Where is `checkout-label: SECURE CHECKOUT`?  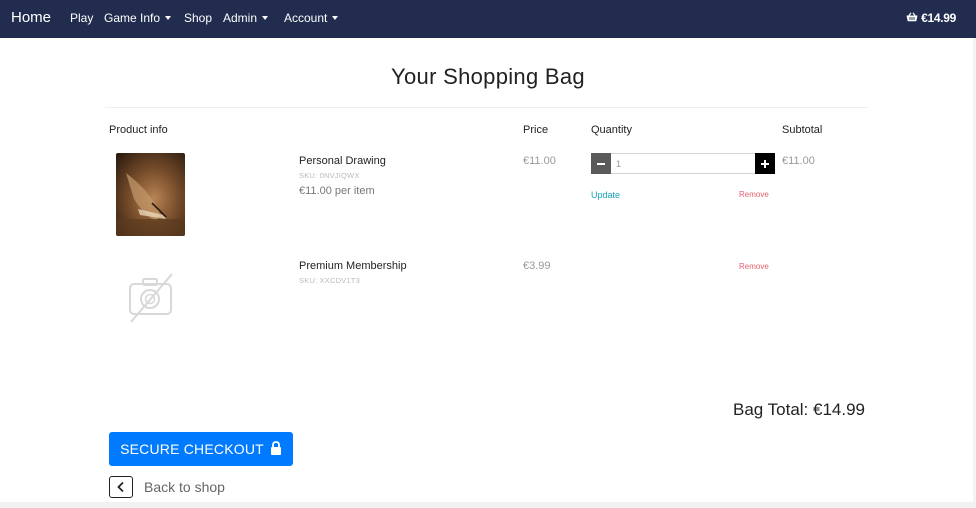
checkout-label: SECURE CHECKOUT is located at coordinates (192, 449).